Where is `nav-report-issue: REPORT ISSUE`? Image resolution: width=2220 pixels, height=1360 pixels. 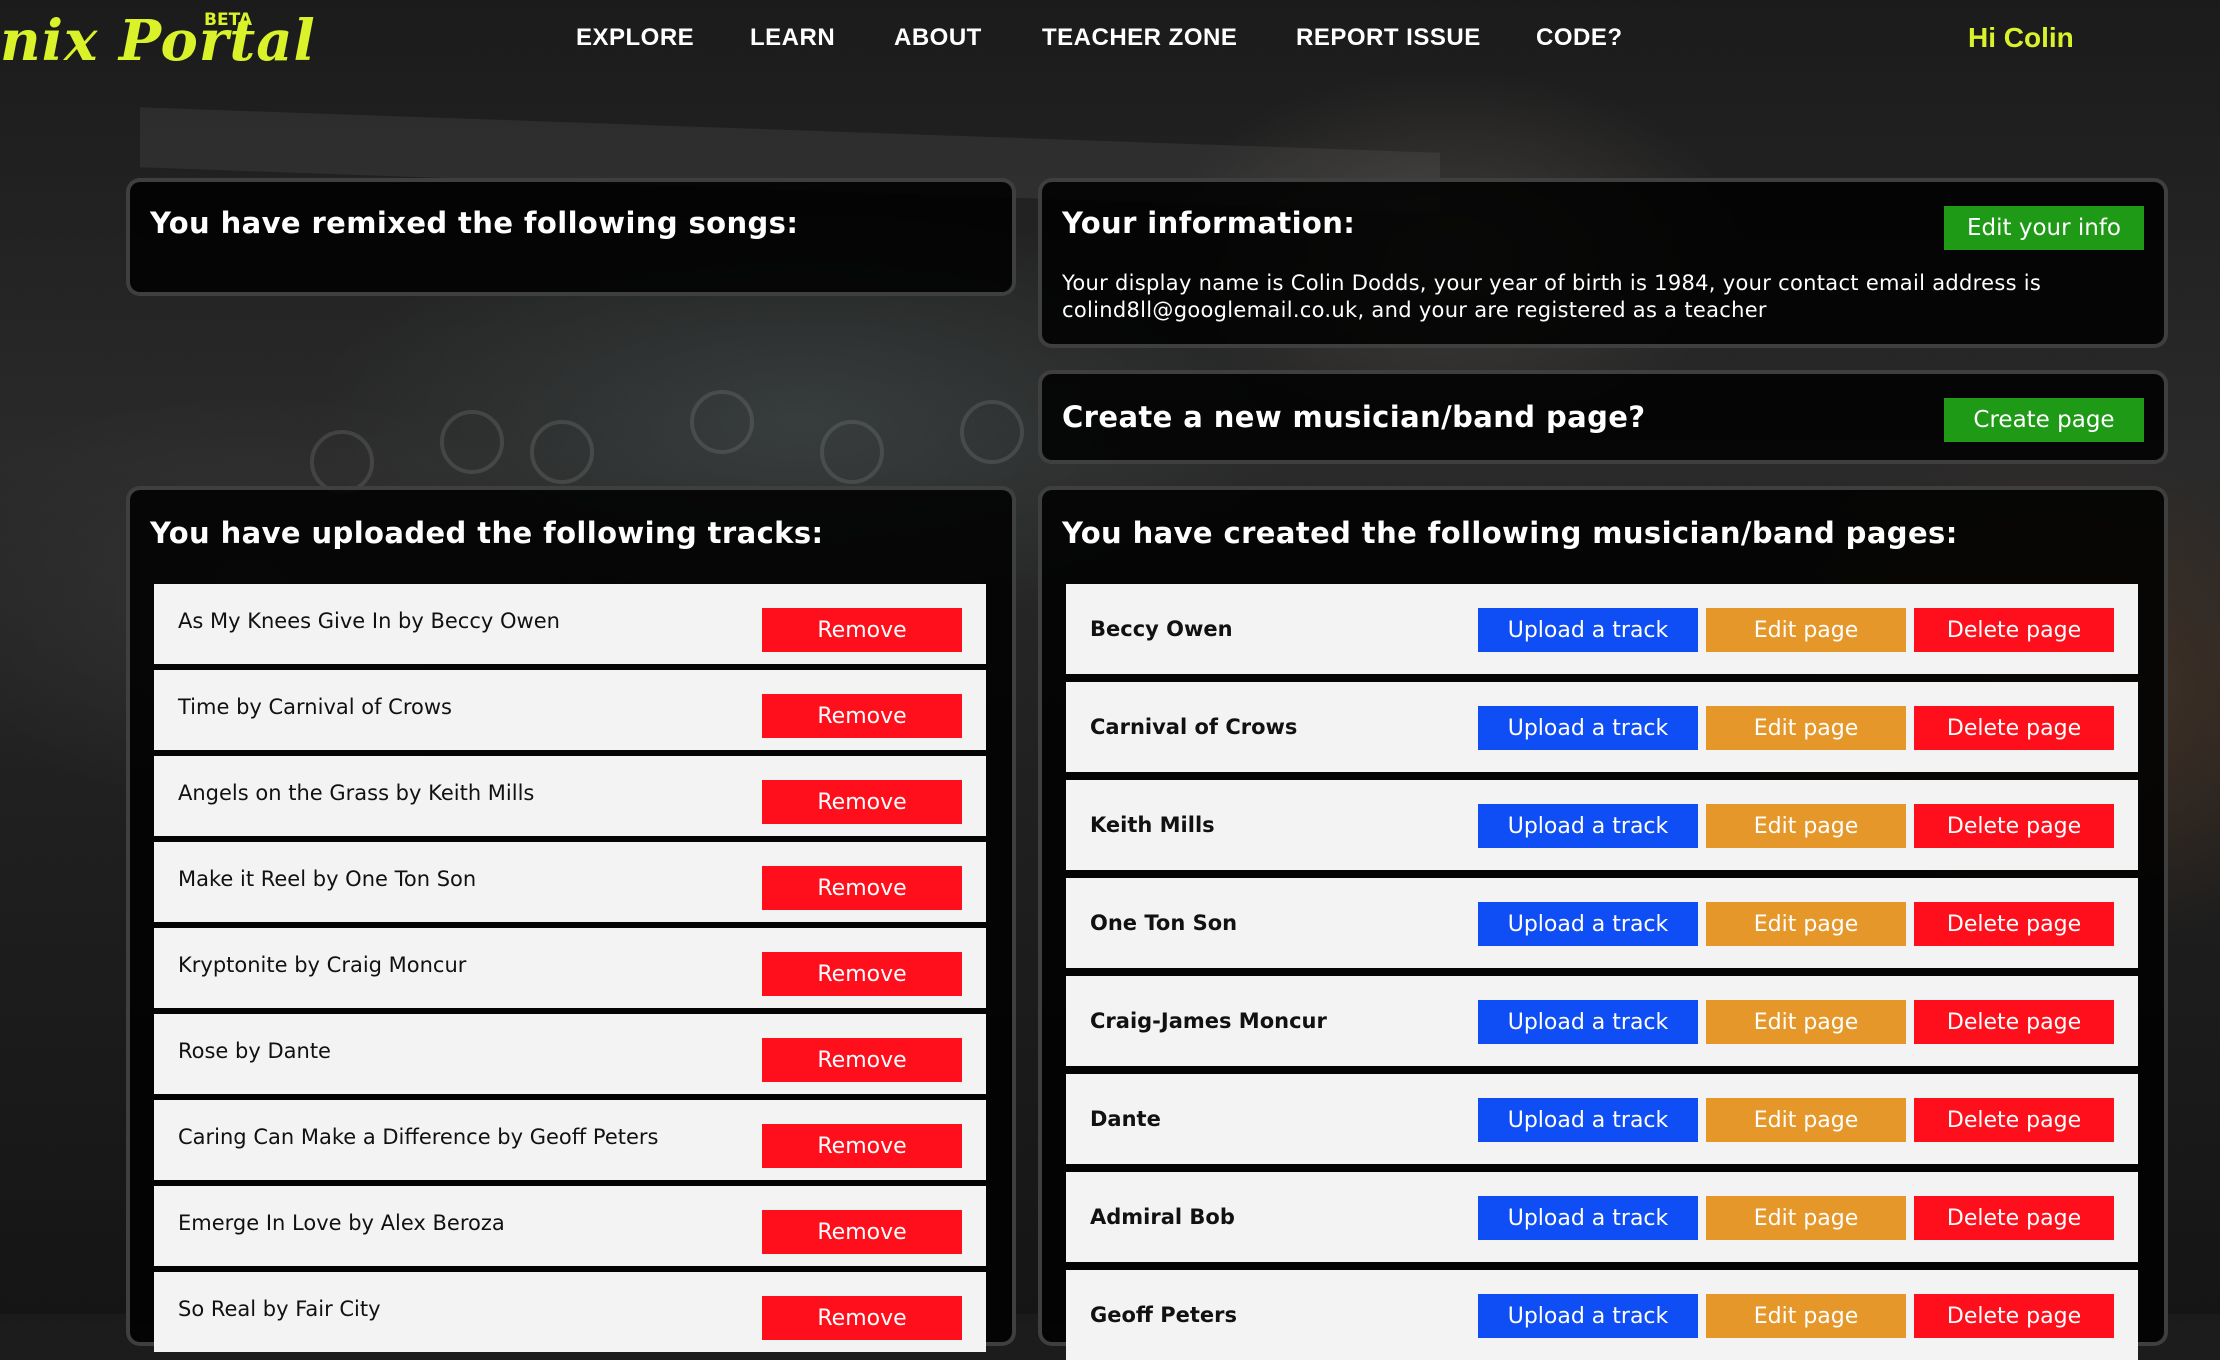
nav-report-issue: REPORT ISSUE is located at coordinates (1388, 38).